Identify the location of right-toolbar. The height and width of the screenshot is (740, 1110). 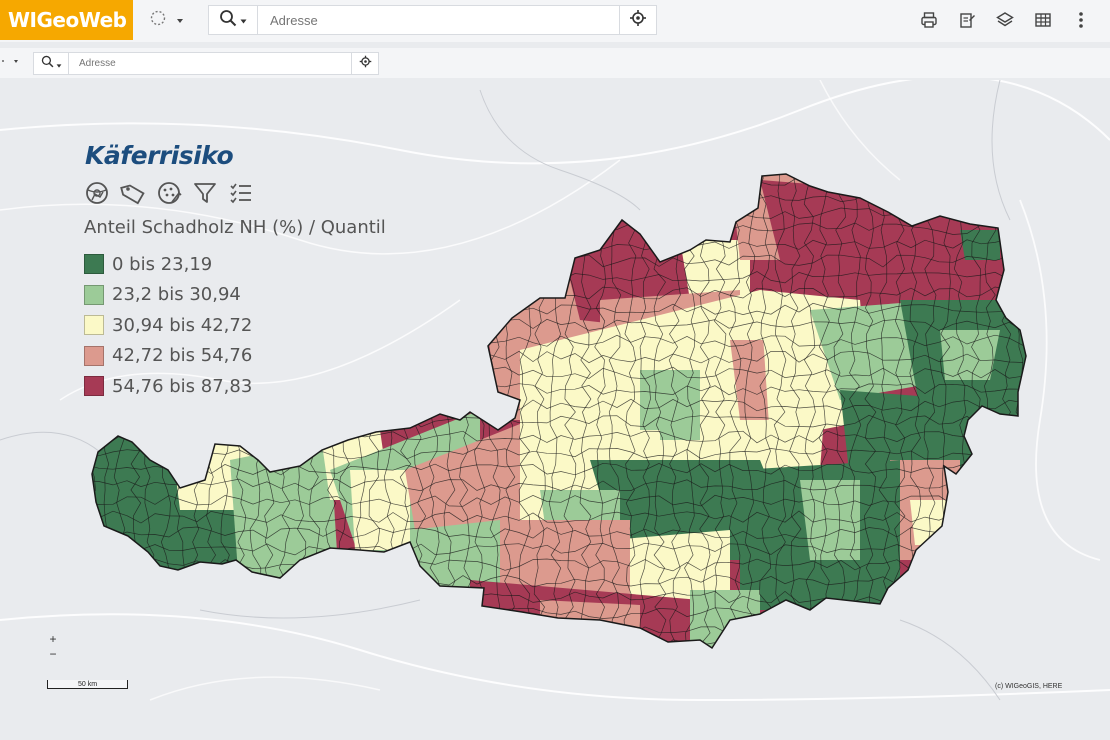
(1005, 20).